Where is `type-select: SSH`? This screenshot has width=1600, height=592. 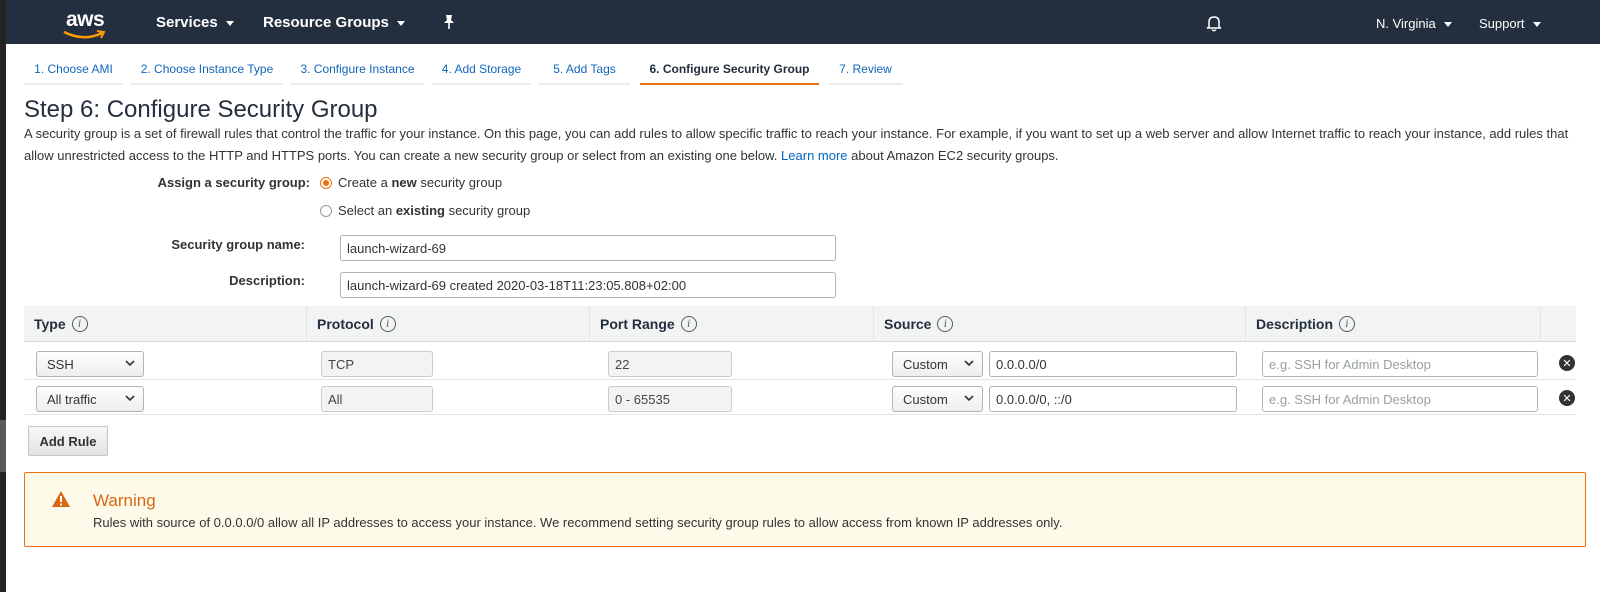 type-select: SSH is located at coordinates (90, 364).